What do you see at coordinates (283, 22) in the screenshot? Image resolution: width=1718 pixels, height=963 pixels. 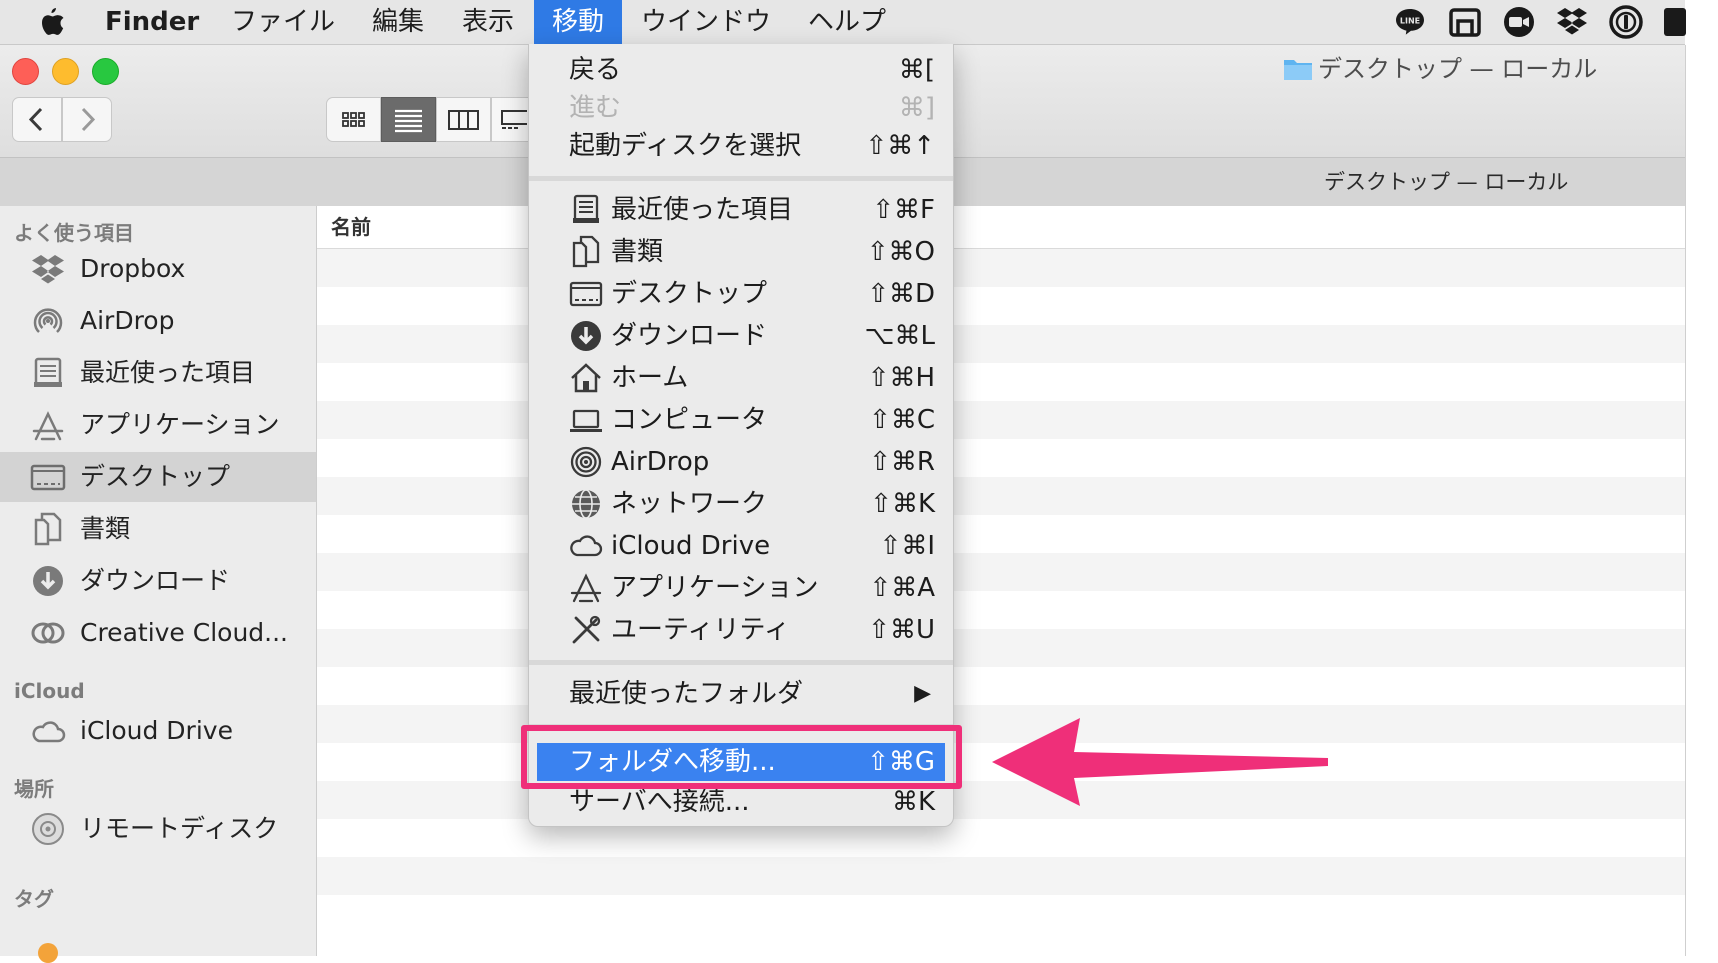 I see `menu-file: ファイル` at bounding box center [283, 22].